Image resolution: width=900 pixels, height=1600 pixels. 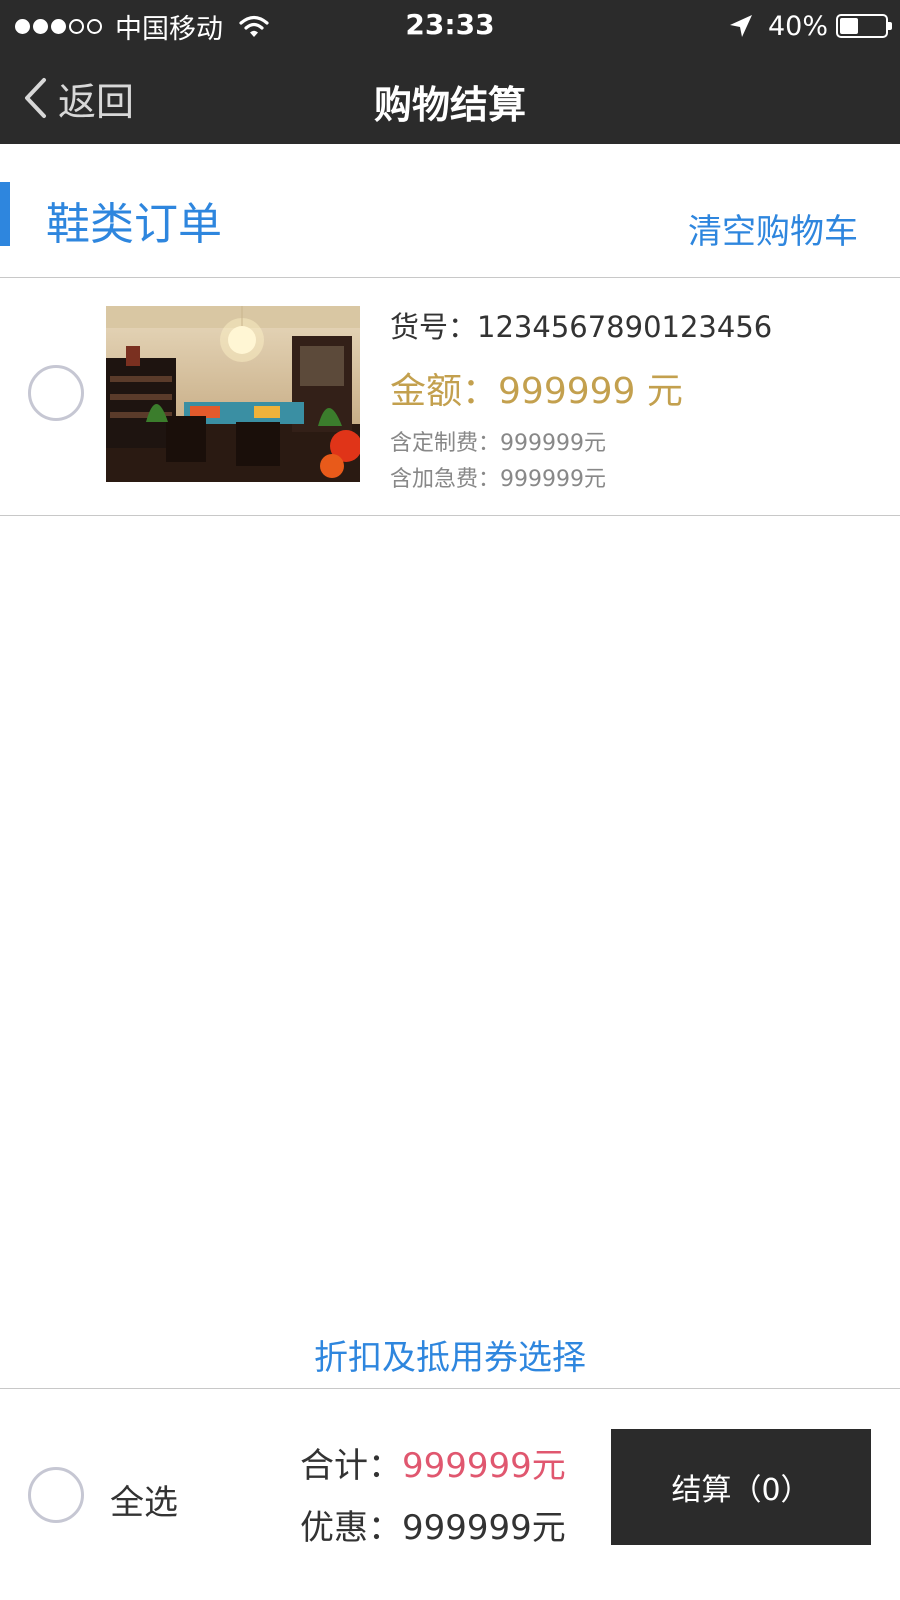 What do you see at coordinates (134, 224) in the screenshot?
I see `section-title: 鞋类订单` at bounding box center [134, 224].